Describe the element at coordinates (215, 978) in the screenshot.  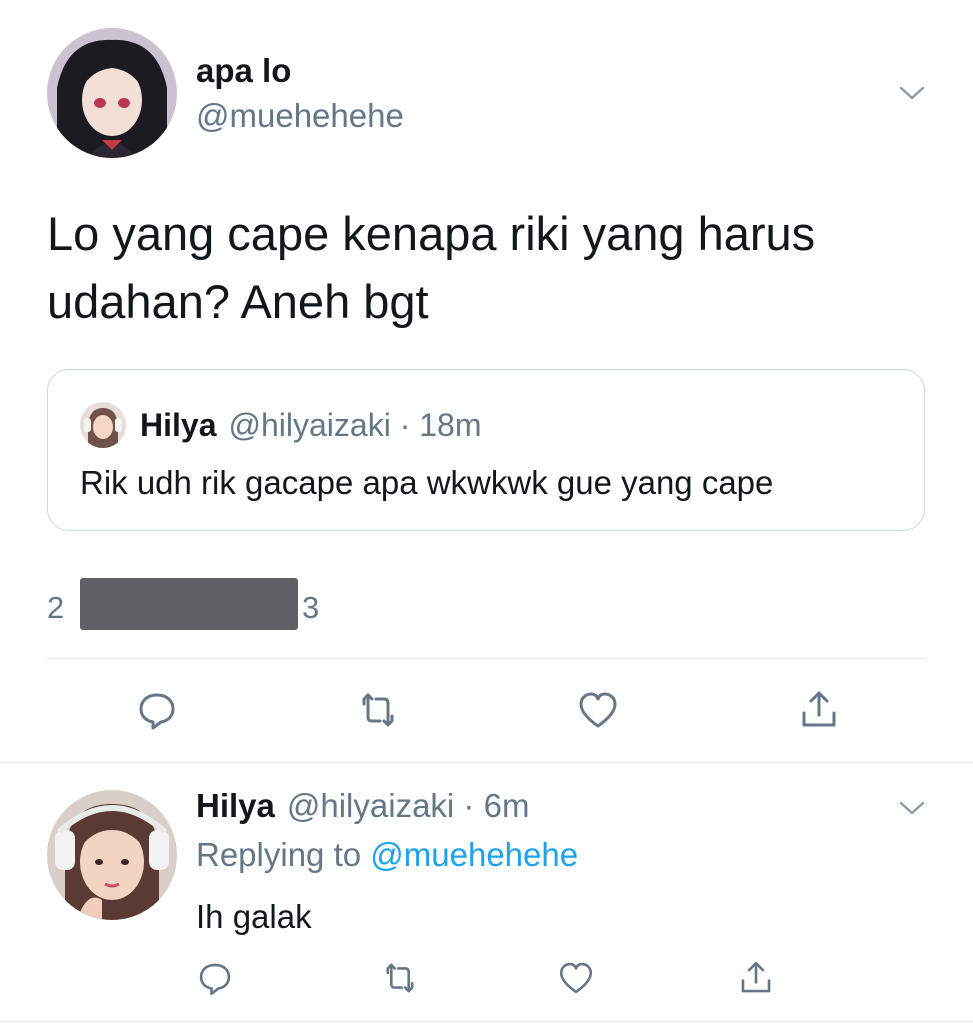
I see `reply-reply-icon` at that location.